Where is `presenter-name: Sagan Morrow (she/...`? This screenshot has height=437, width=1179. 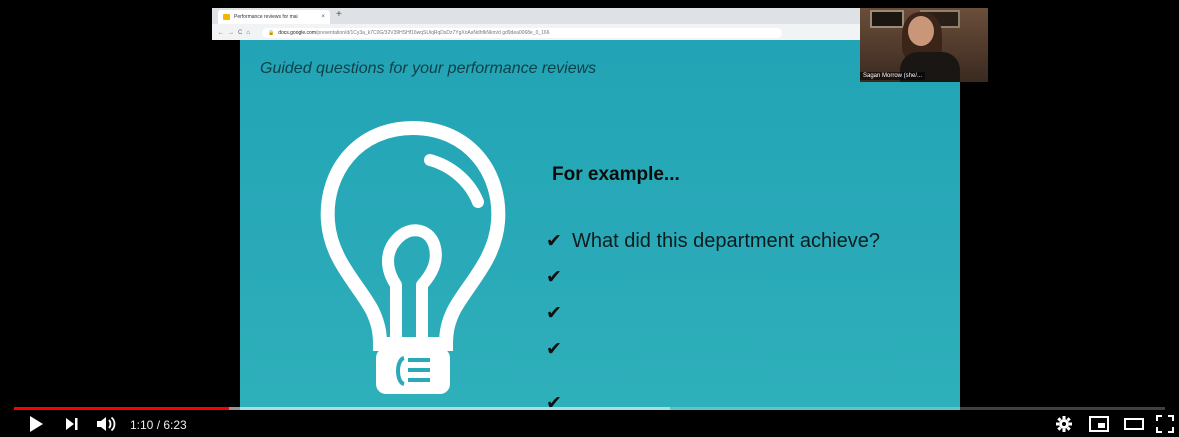
presenter-name: Sagan Morrow (she/... is located at coordinates (893, 76).